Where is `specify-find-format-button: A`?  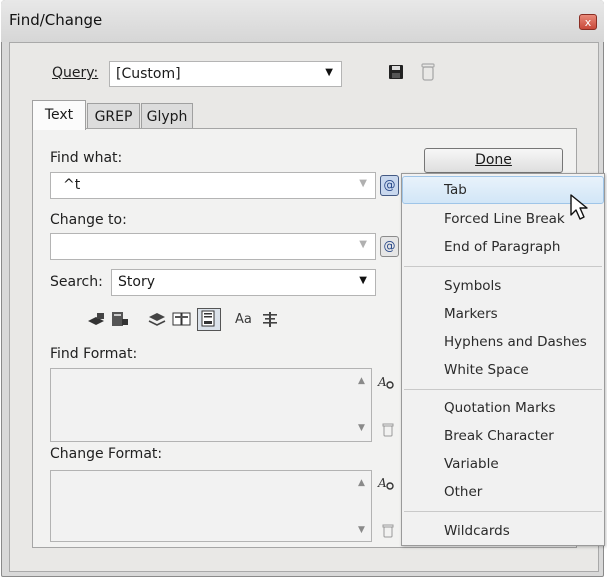
specify-find-format-button: A is located at coordinates (386, 384).